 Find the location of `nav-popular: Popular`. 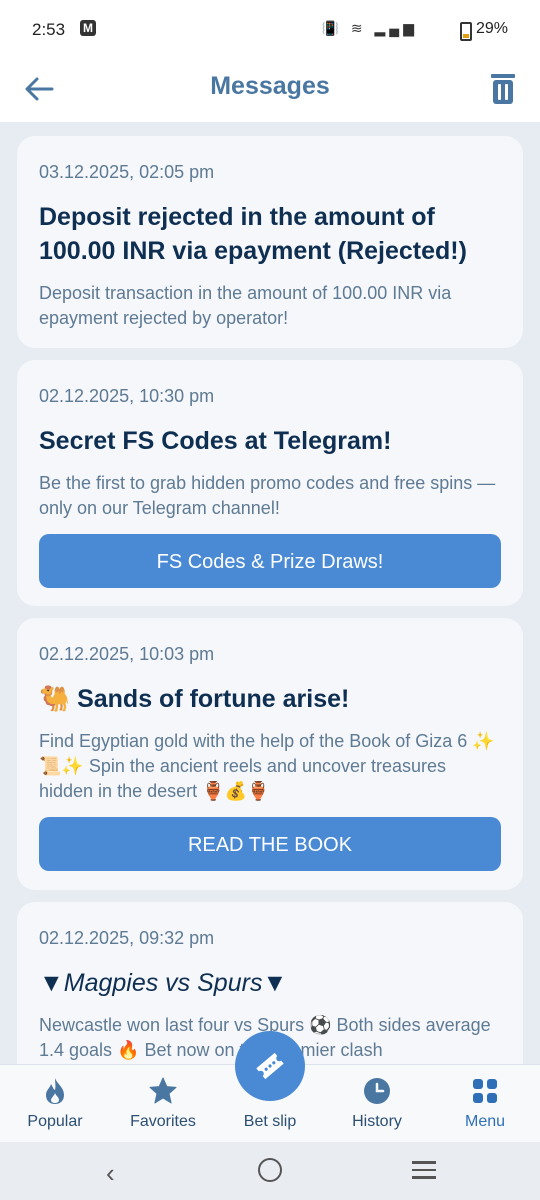

nav-popular: Popular is located at coordinates (55, 1104).